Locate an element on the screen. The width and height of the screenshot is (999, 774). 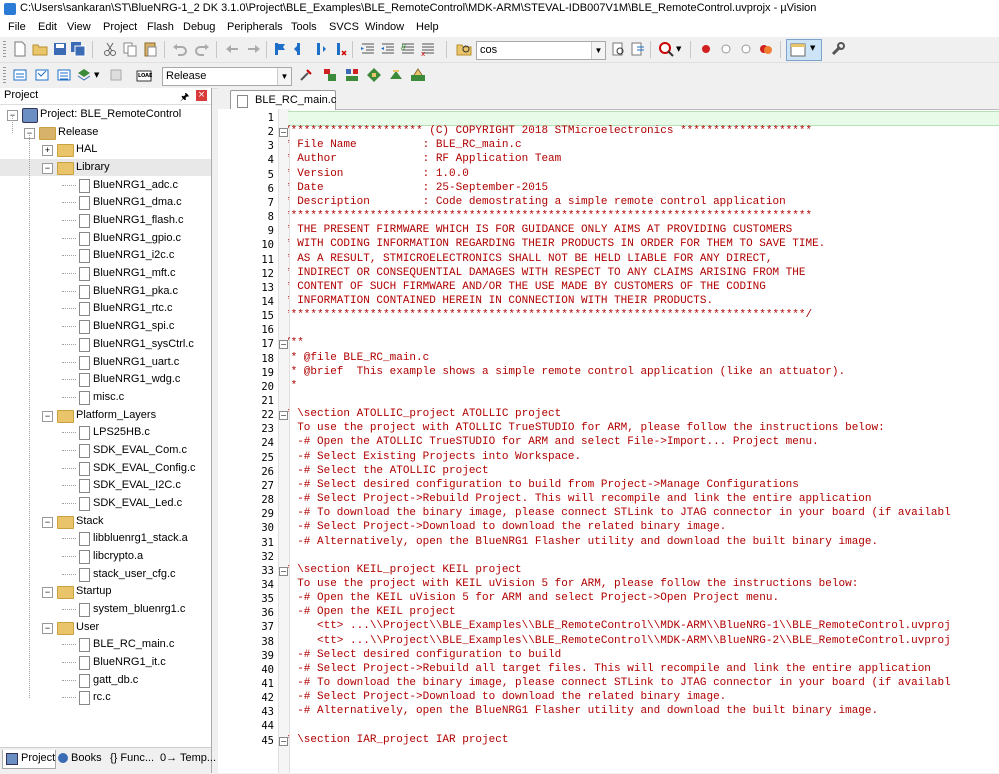
menu-flash: Flash is located at coordinates (160, 27).